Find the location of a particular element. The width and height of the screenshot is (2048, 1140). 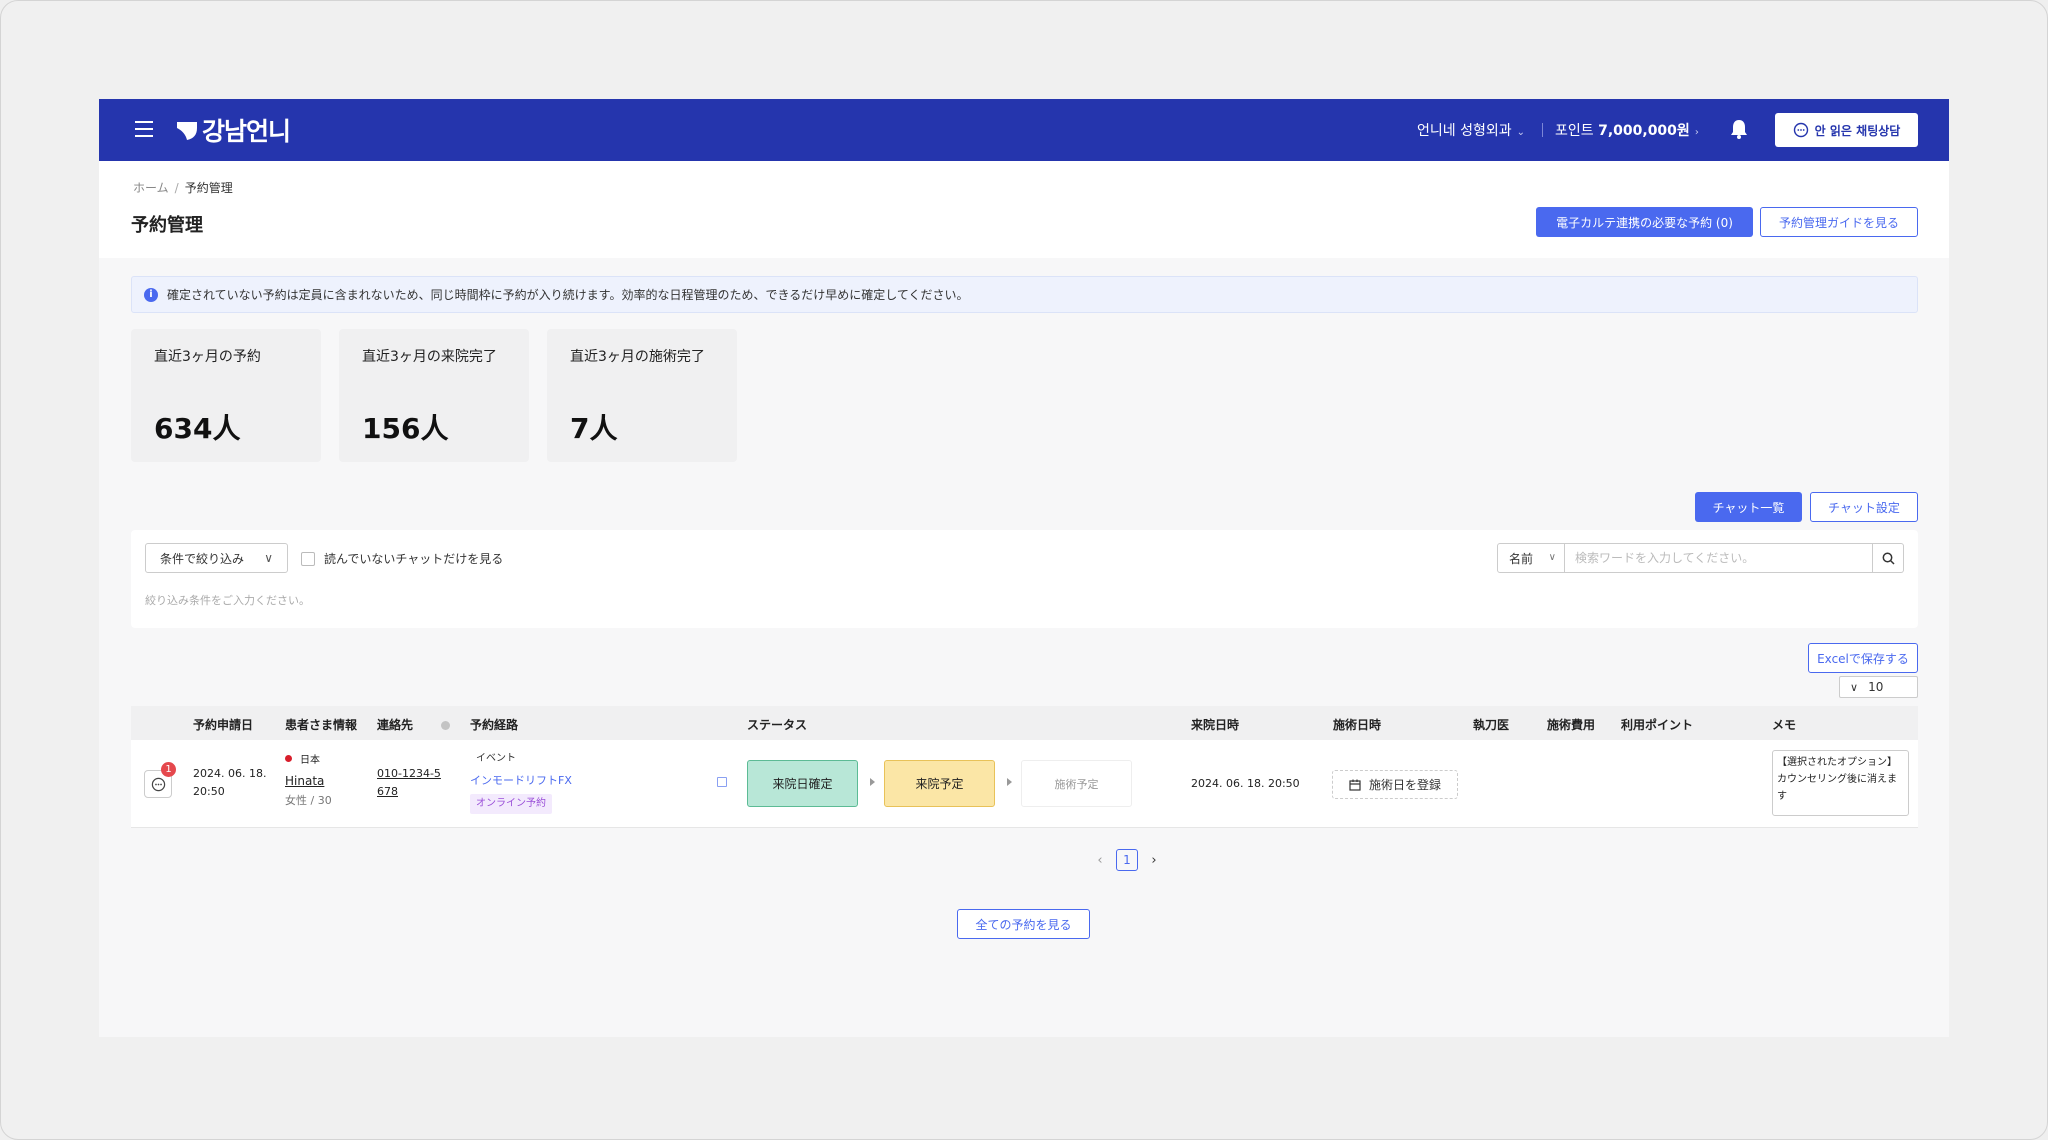

unread-chat-button: 안 읽은 채팅상담 is located at coordinates (1846, 130).